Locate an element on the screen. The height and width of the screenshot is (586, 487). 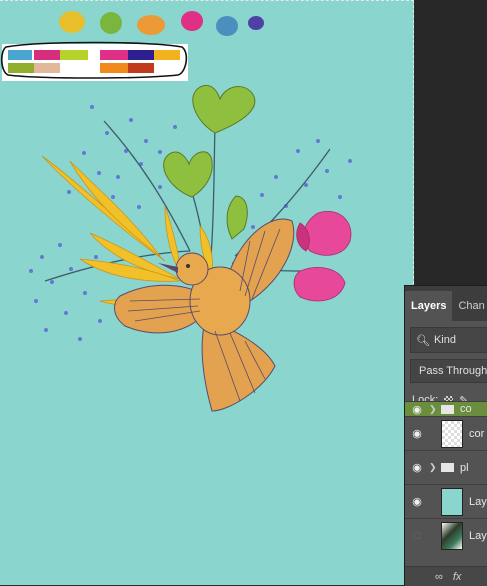
tab-layers: Layers is located at coordinates (429, 306).